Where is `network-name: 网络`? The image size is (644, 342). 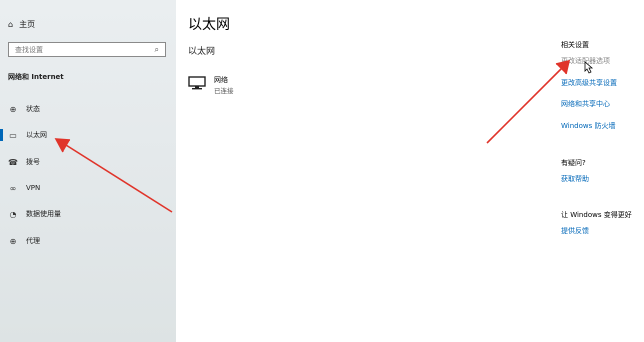
network-name: 网络 is located at coordinates (221, 80).